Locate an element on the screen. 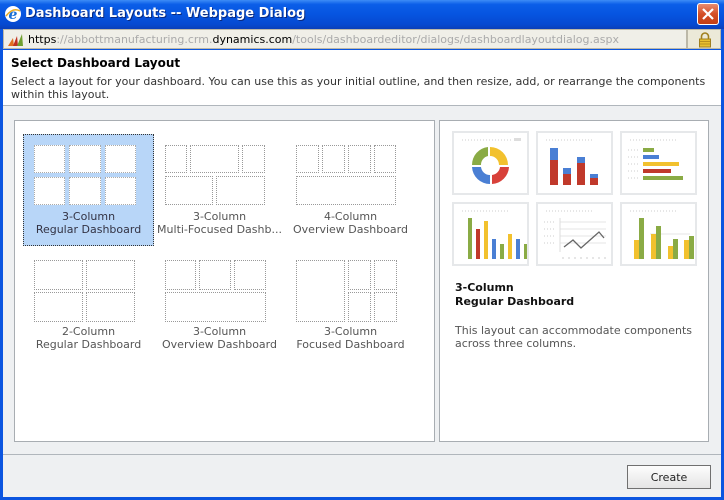 This screenshot has height=500, width=724. line-chart-thumb is located at coordinates (574, 234).